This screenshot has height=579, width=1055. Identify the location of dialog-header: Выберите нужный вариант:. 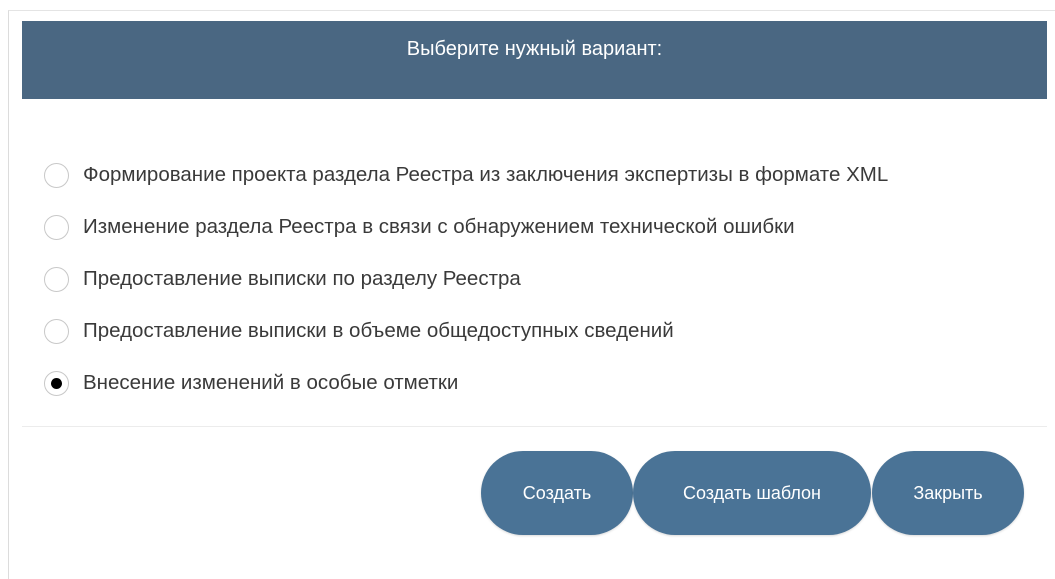
(534, 60).